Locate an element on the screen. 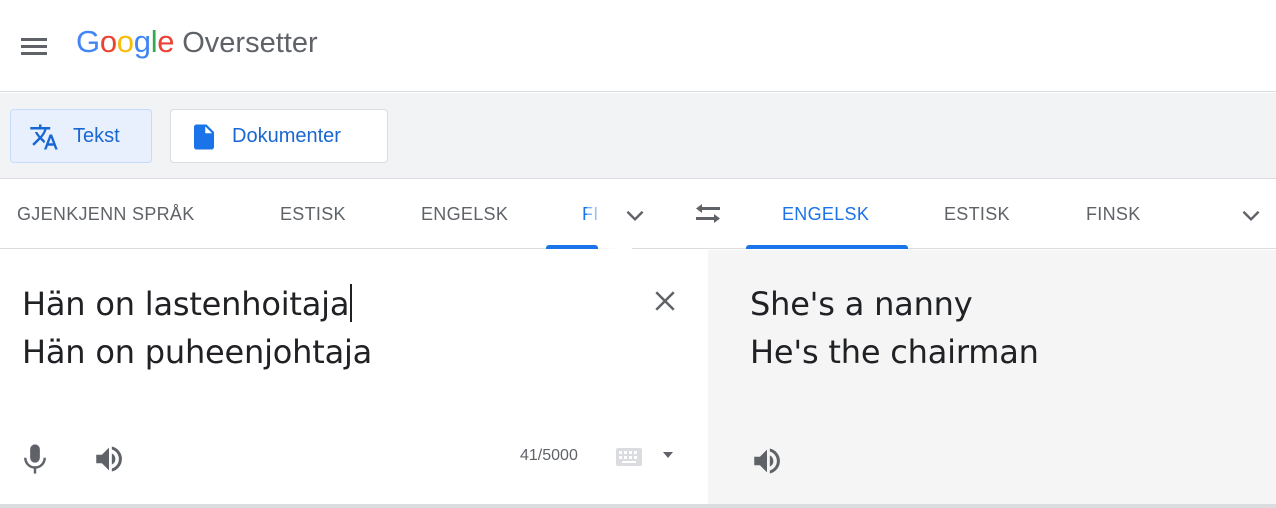 Image resolution: width=1276 pixels, height=508 pixels. target-active-underline is located at coordinates (827, 247).